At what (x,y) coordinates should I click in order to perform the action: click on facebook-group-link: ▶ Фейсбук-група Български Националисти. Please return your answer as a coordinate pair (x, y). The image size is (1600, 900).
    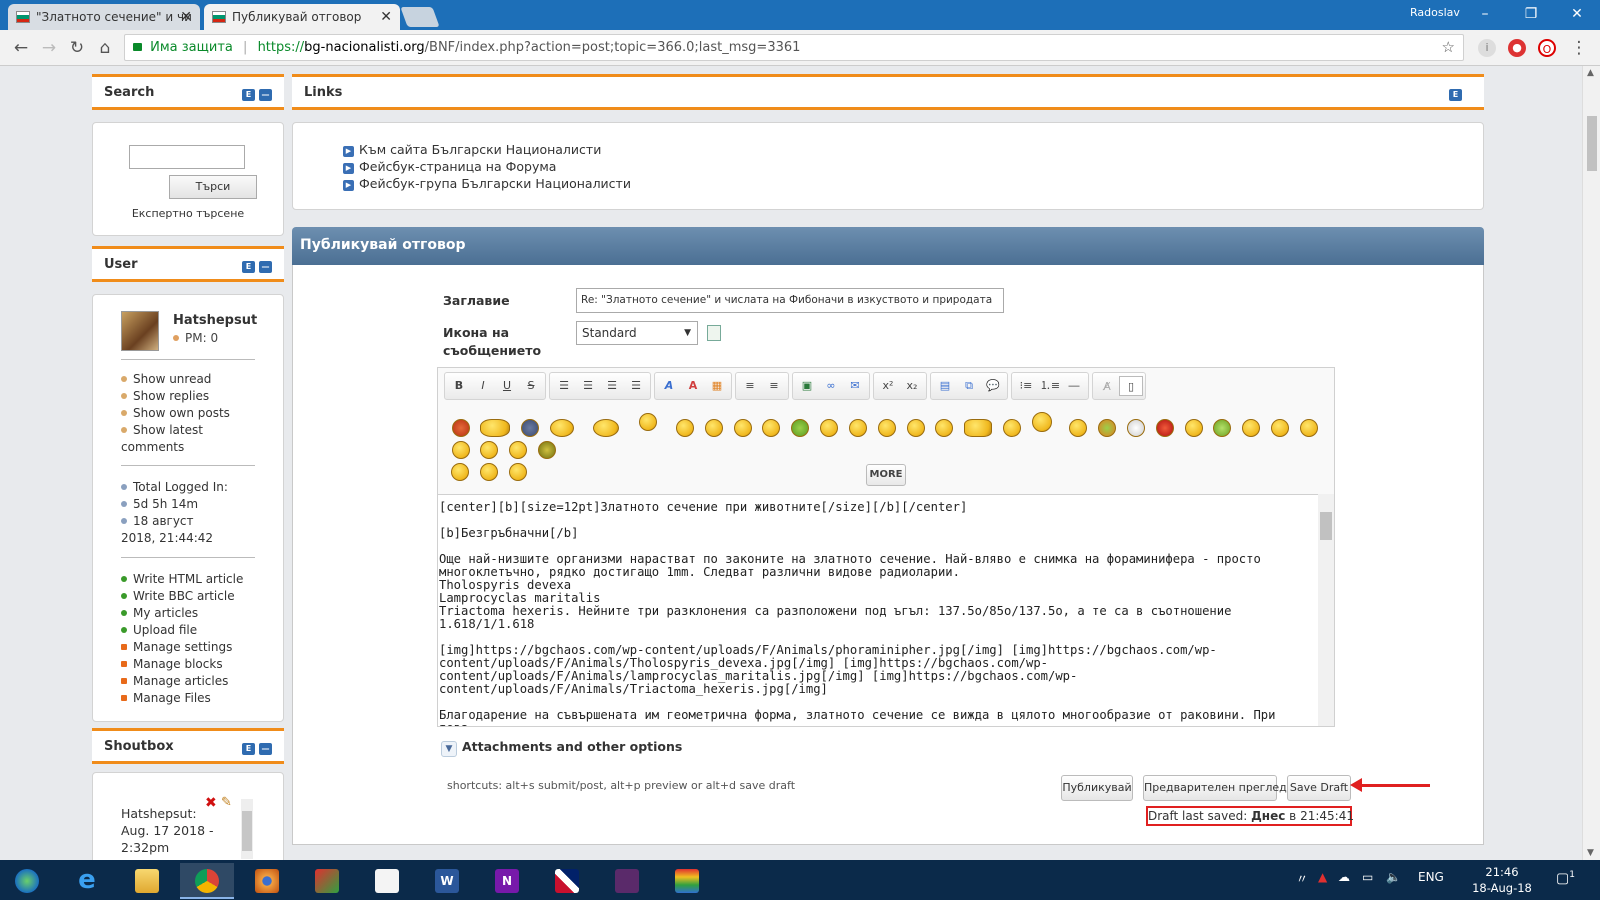
    Looking at the image, I should click on (487, 183).